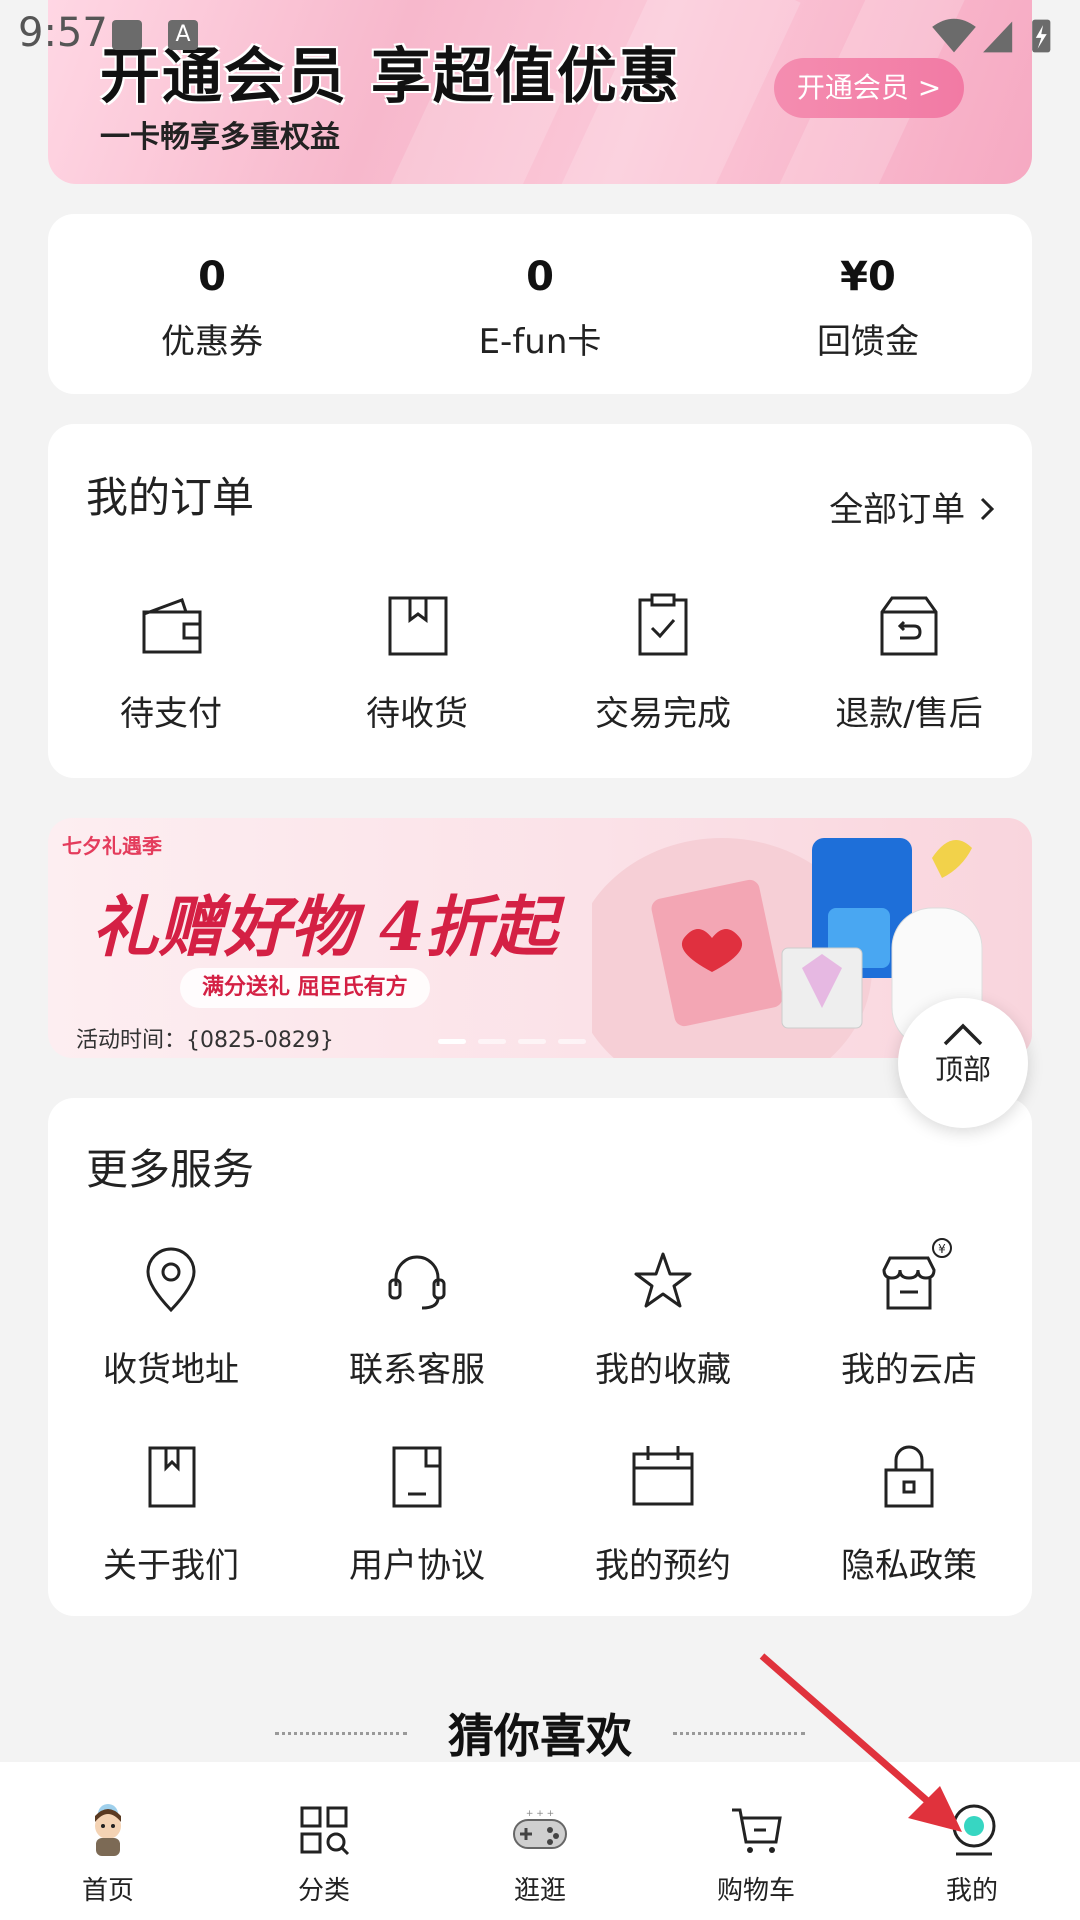 The height and width of the screenshot is (1920, 1080). What do you see at coordinates (305, 988) in the screenshot?
I see `promo-subline: 满分送礼 屈臣氏有方` at bounding box center [305, 988].